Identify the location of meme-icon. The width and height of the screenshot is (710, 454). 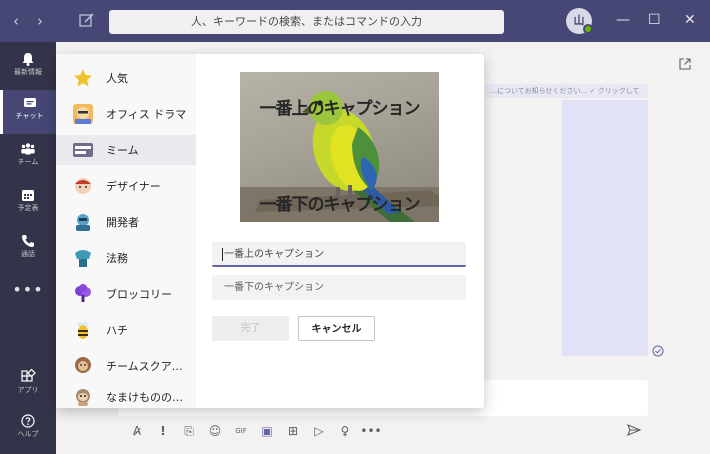
(83, 150).